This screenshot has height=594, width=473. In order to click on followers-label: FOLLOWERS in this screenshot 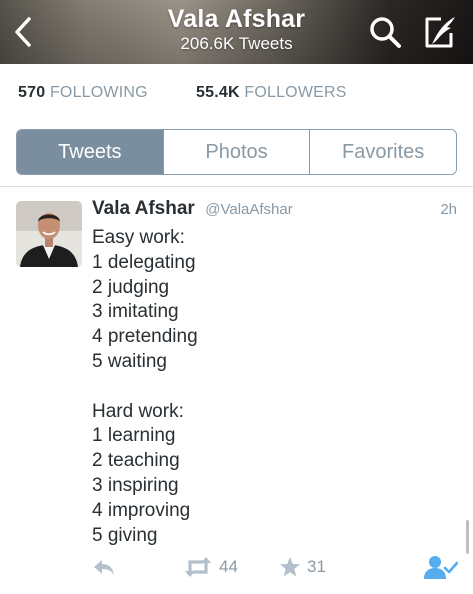, I will do `click(295, 92)`.